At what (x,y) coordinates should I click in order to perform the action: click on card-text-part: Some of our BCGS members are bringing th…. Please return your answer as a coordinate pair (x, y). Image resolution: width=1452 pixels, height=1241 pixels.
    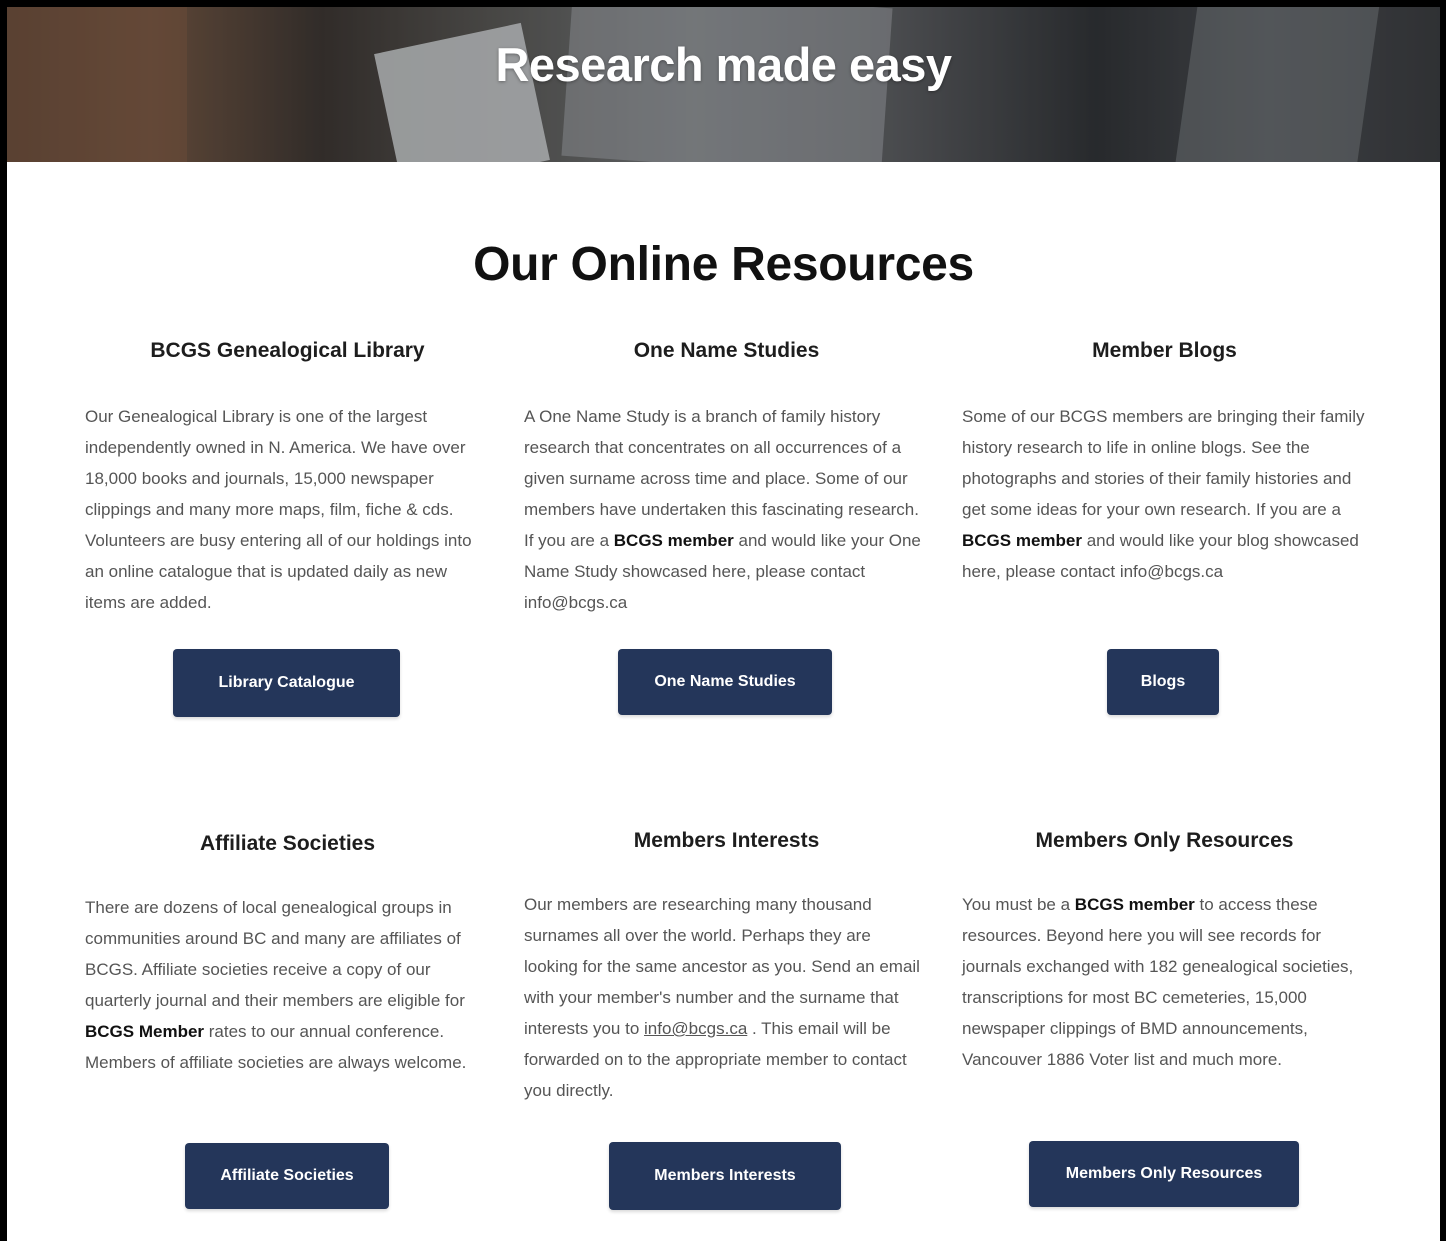
    Looking at the image, I should click on (1163, 463).